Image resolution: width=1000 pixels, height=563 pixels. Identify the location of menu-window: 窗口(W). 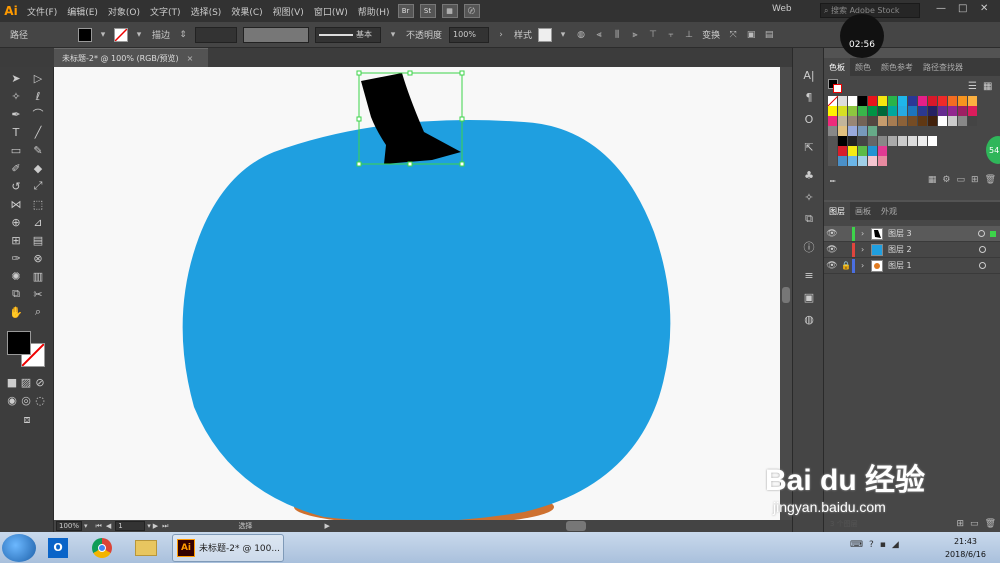
(331, 11).